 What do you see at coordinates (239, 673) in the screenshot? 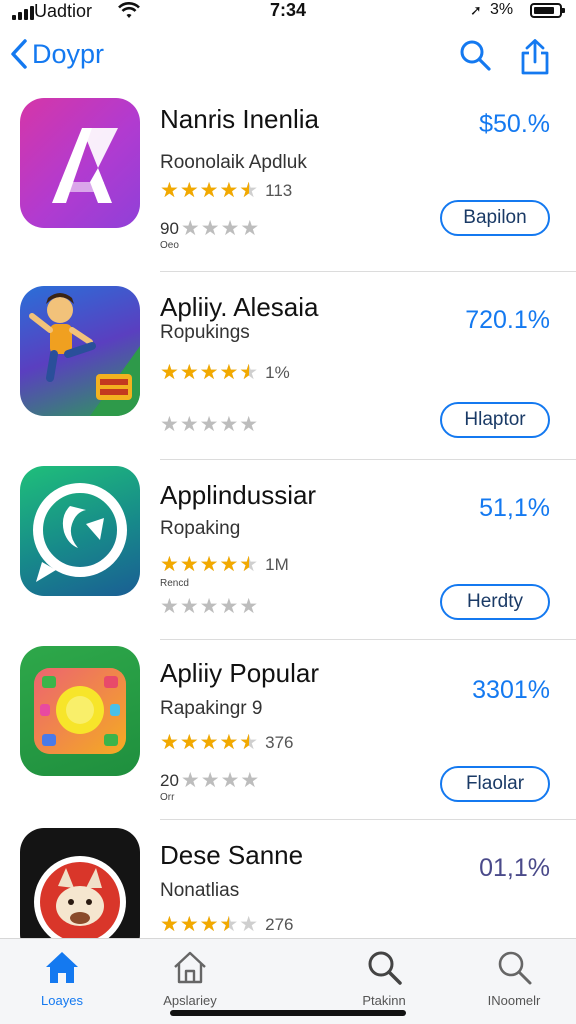
I see `app-name: Apliiy Popular` at bounding box center [239, 673].